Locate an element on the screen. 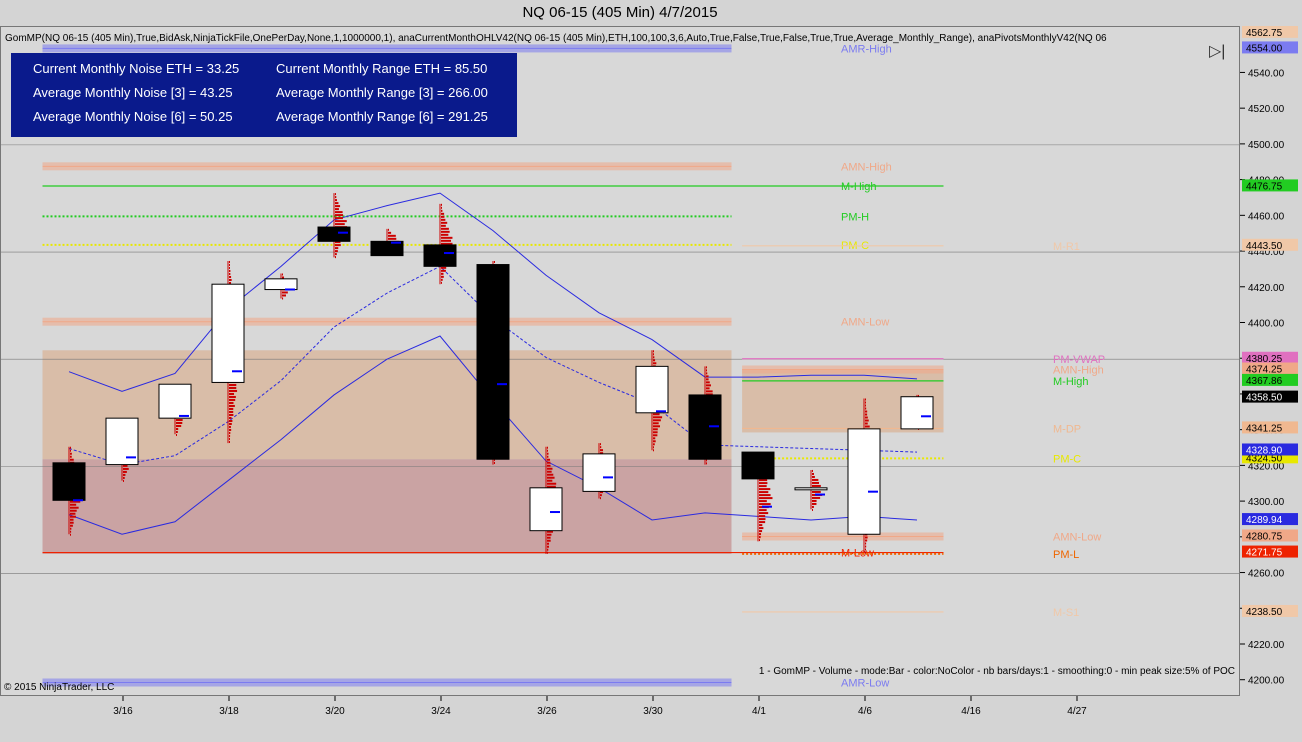 This screenshot has width=1302, height=742. price-tag-label: 4443.50 is located at coordinates (1264, 246).